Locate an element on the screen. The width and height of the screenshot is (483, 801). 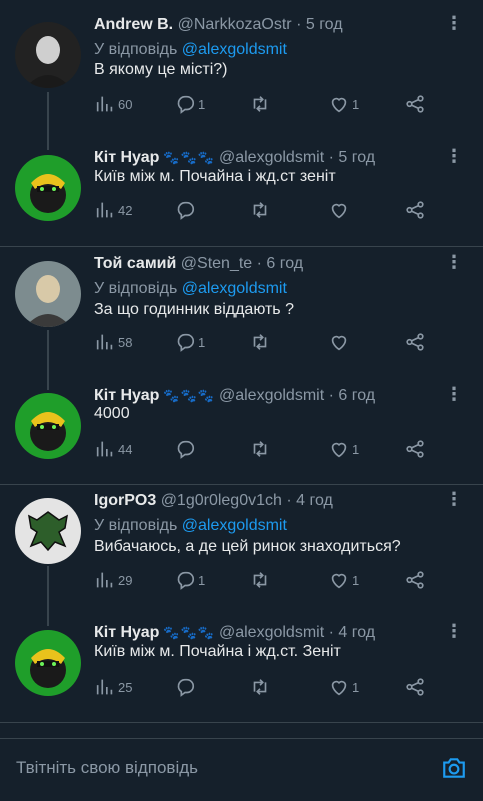
author-handle: @1g0r0leg0v1ch is located at coordinates (221, 500).